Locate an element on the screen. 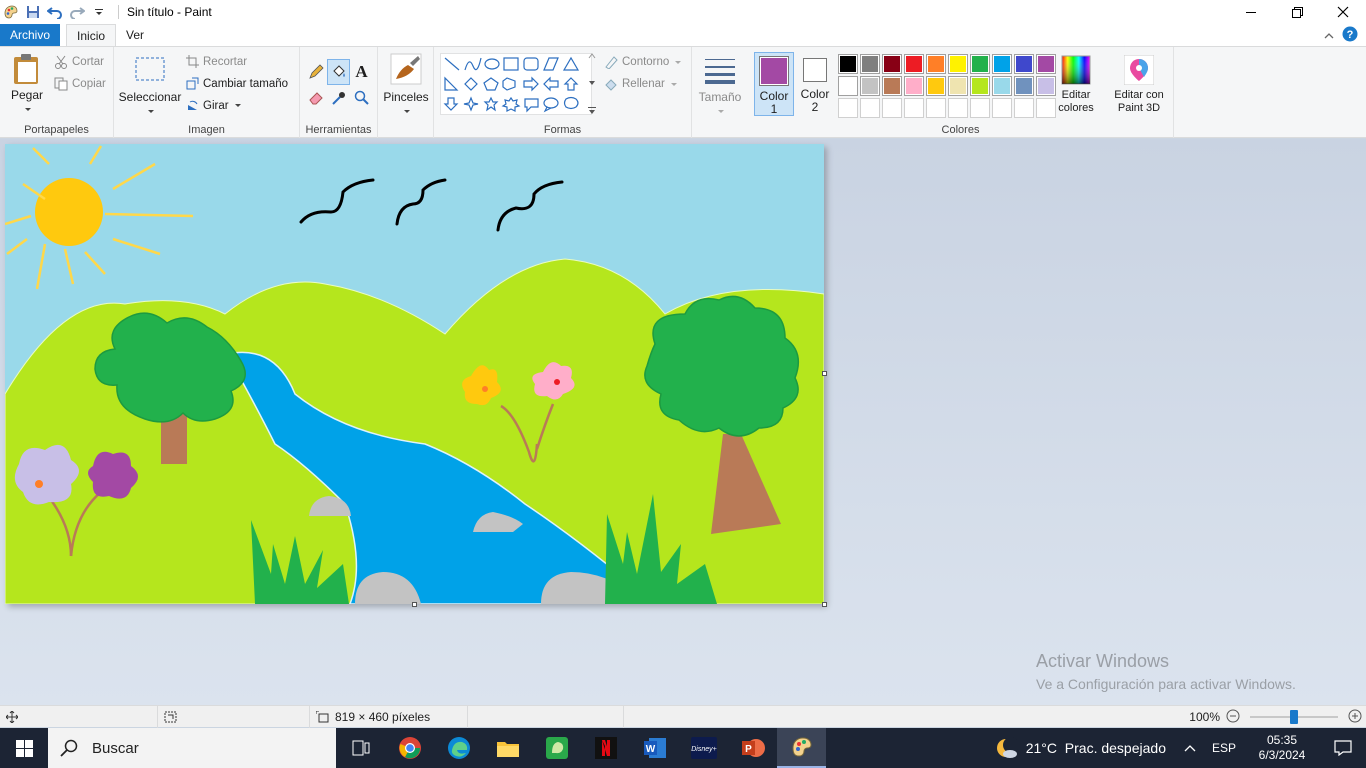 Image resolution: width=1366 pixels, height=768 pixels. color1-button: Color 1 is located at coordinates (774, 84).